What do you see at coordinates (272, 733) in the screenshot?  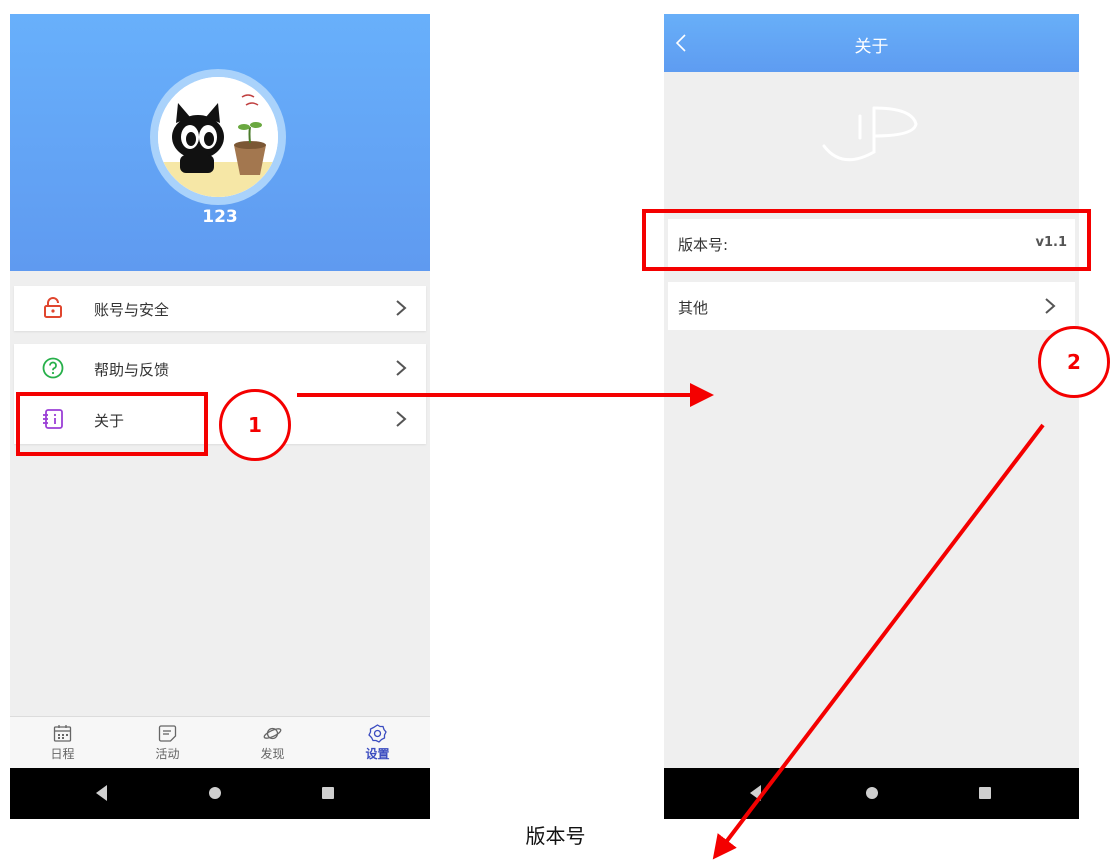 I see `planet-icon` at bounding box center [272, 733].